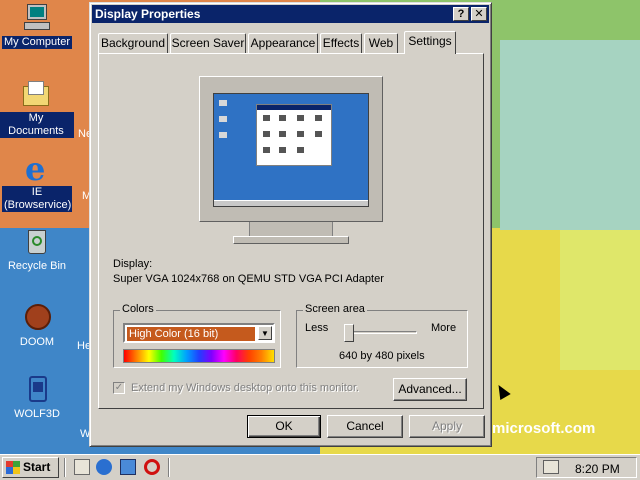  I want to click on colors-group-label: Colors, so click(138, 309).